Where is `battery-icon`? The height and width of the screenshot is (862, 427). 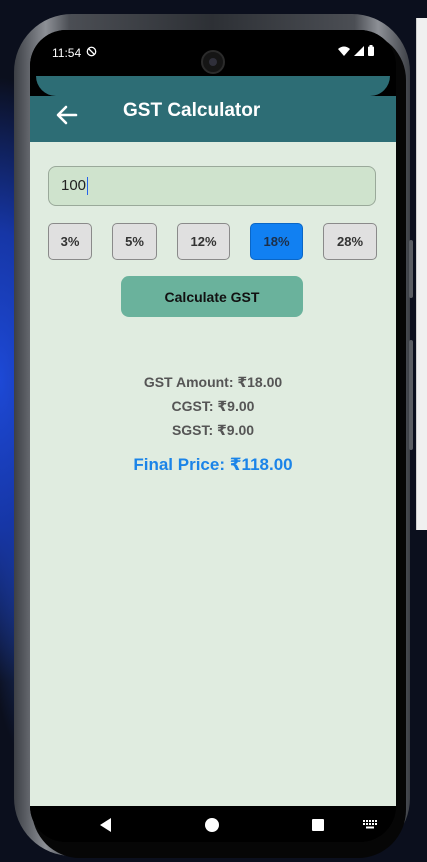
battery-icon is located at coordinates (371, 50).